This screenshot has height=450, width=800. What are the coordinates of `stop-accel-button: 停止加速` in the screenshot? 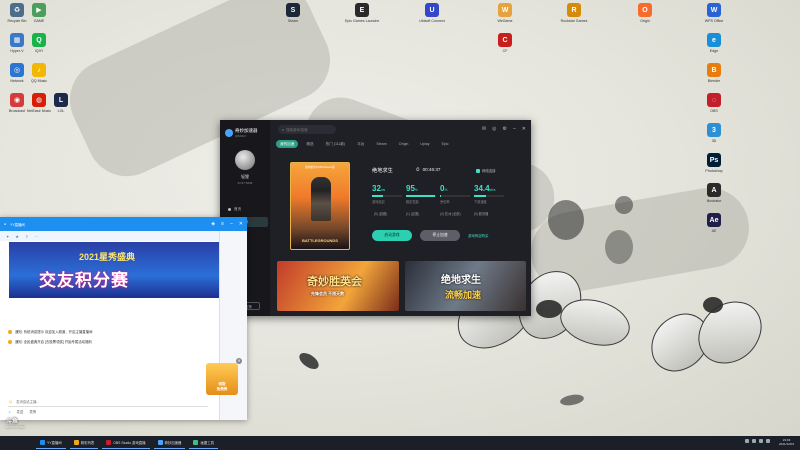 It's located at (440, 235).